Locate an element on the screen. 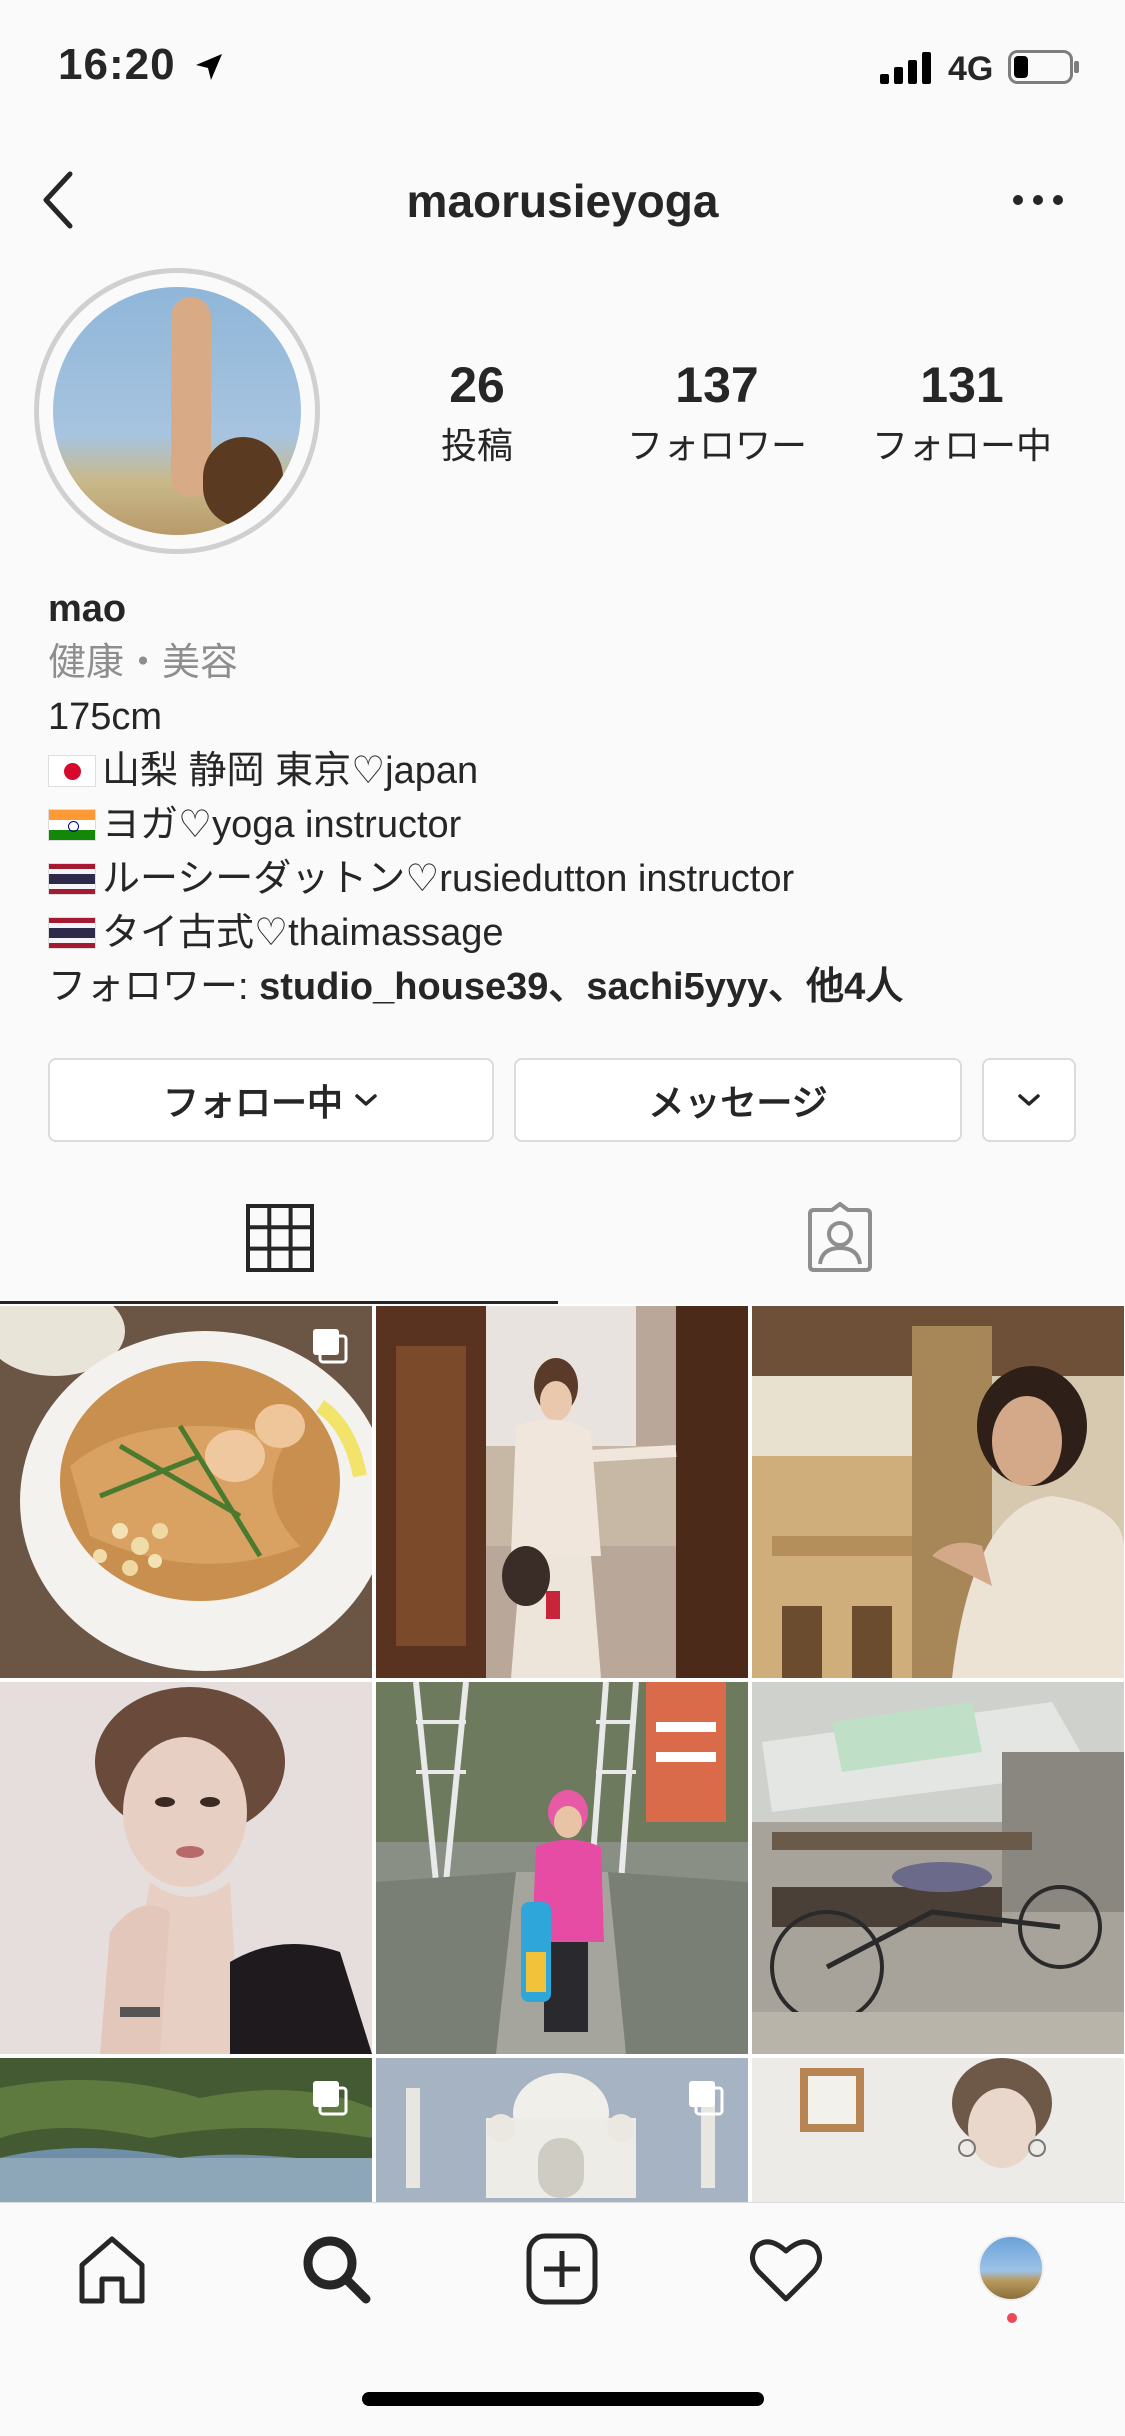 Image resolution: width=1125 pixels, height=2436 pixels. status-time: 16:20 is located at coordinates (117, 64).